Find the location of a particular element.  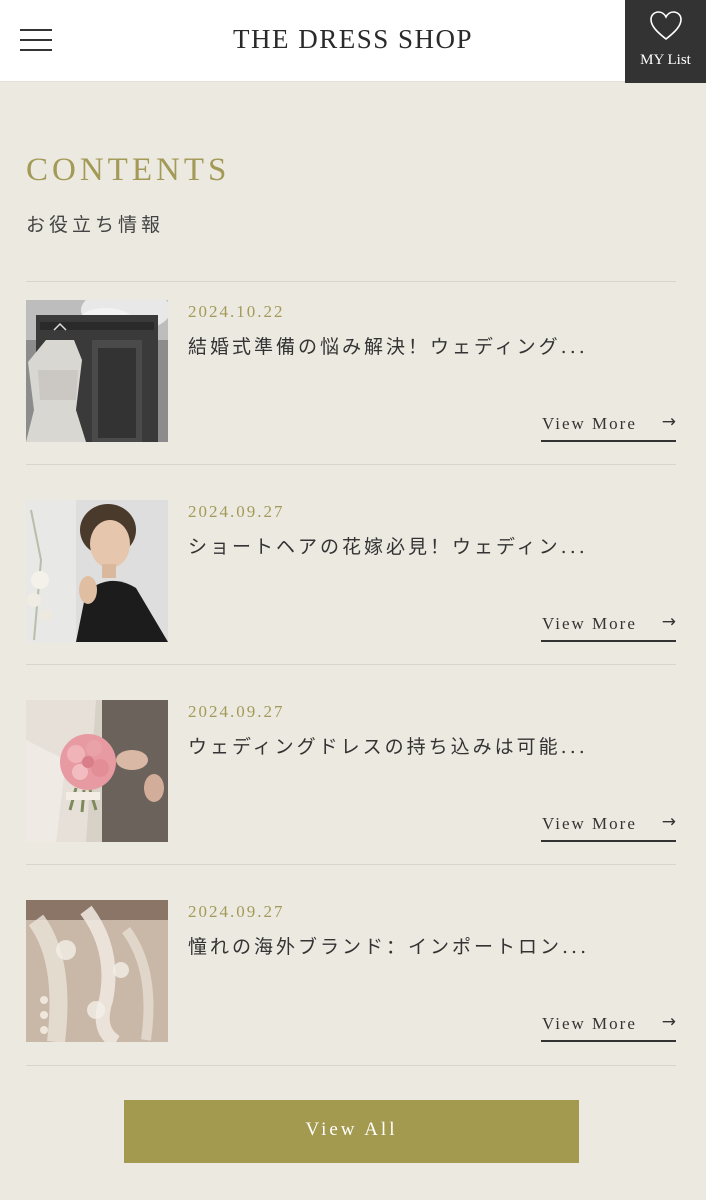

heart-icon is located at coordinates (666, 26).